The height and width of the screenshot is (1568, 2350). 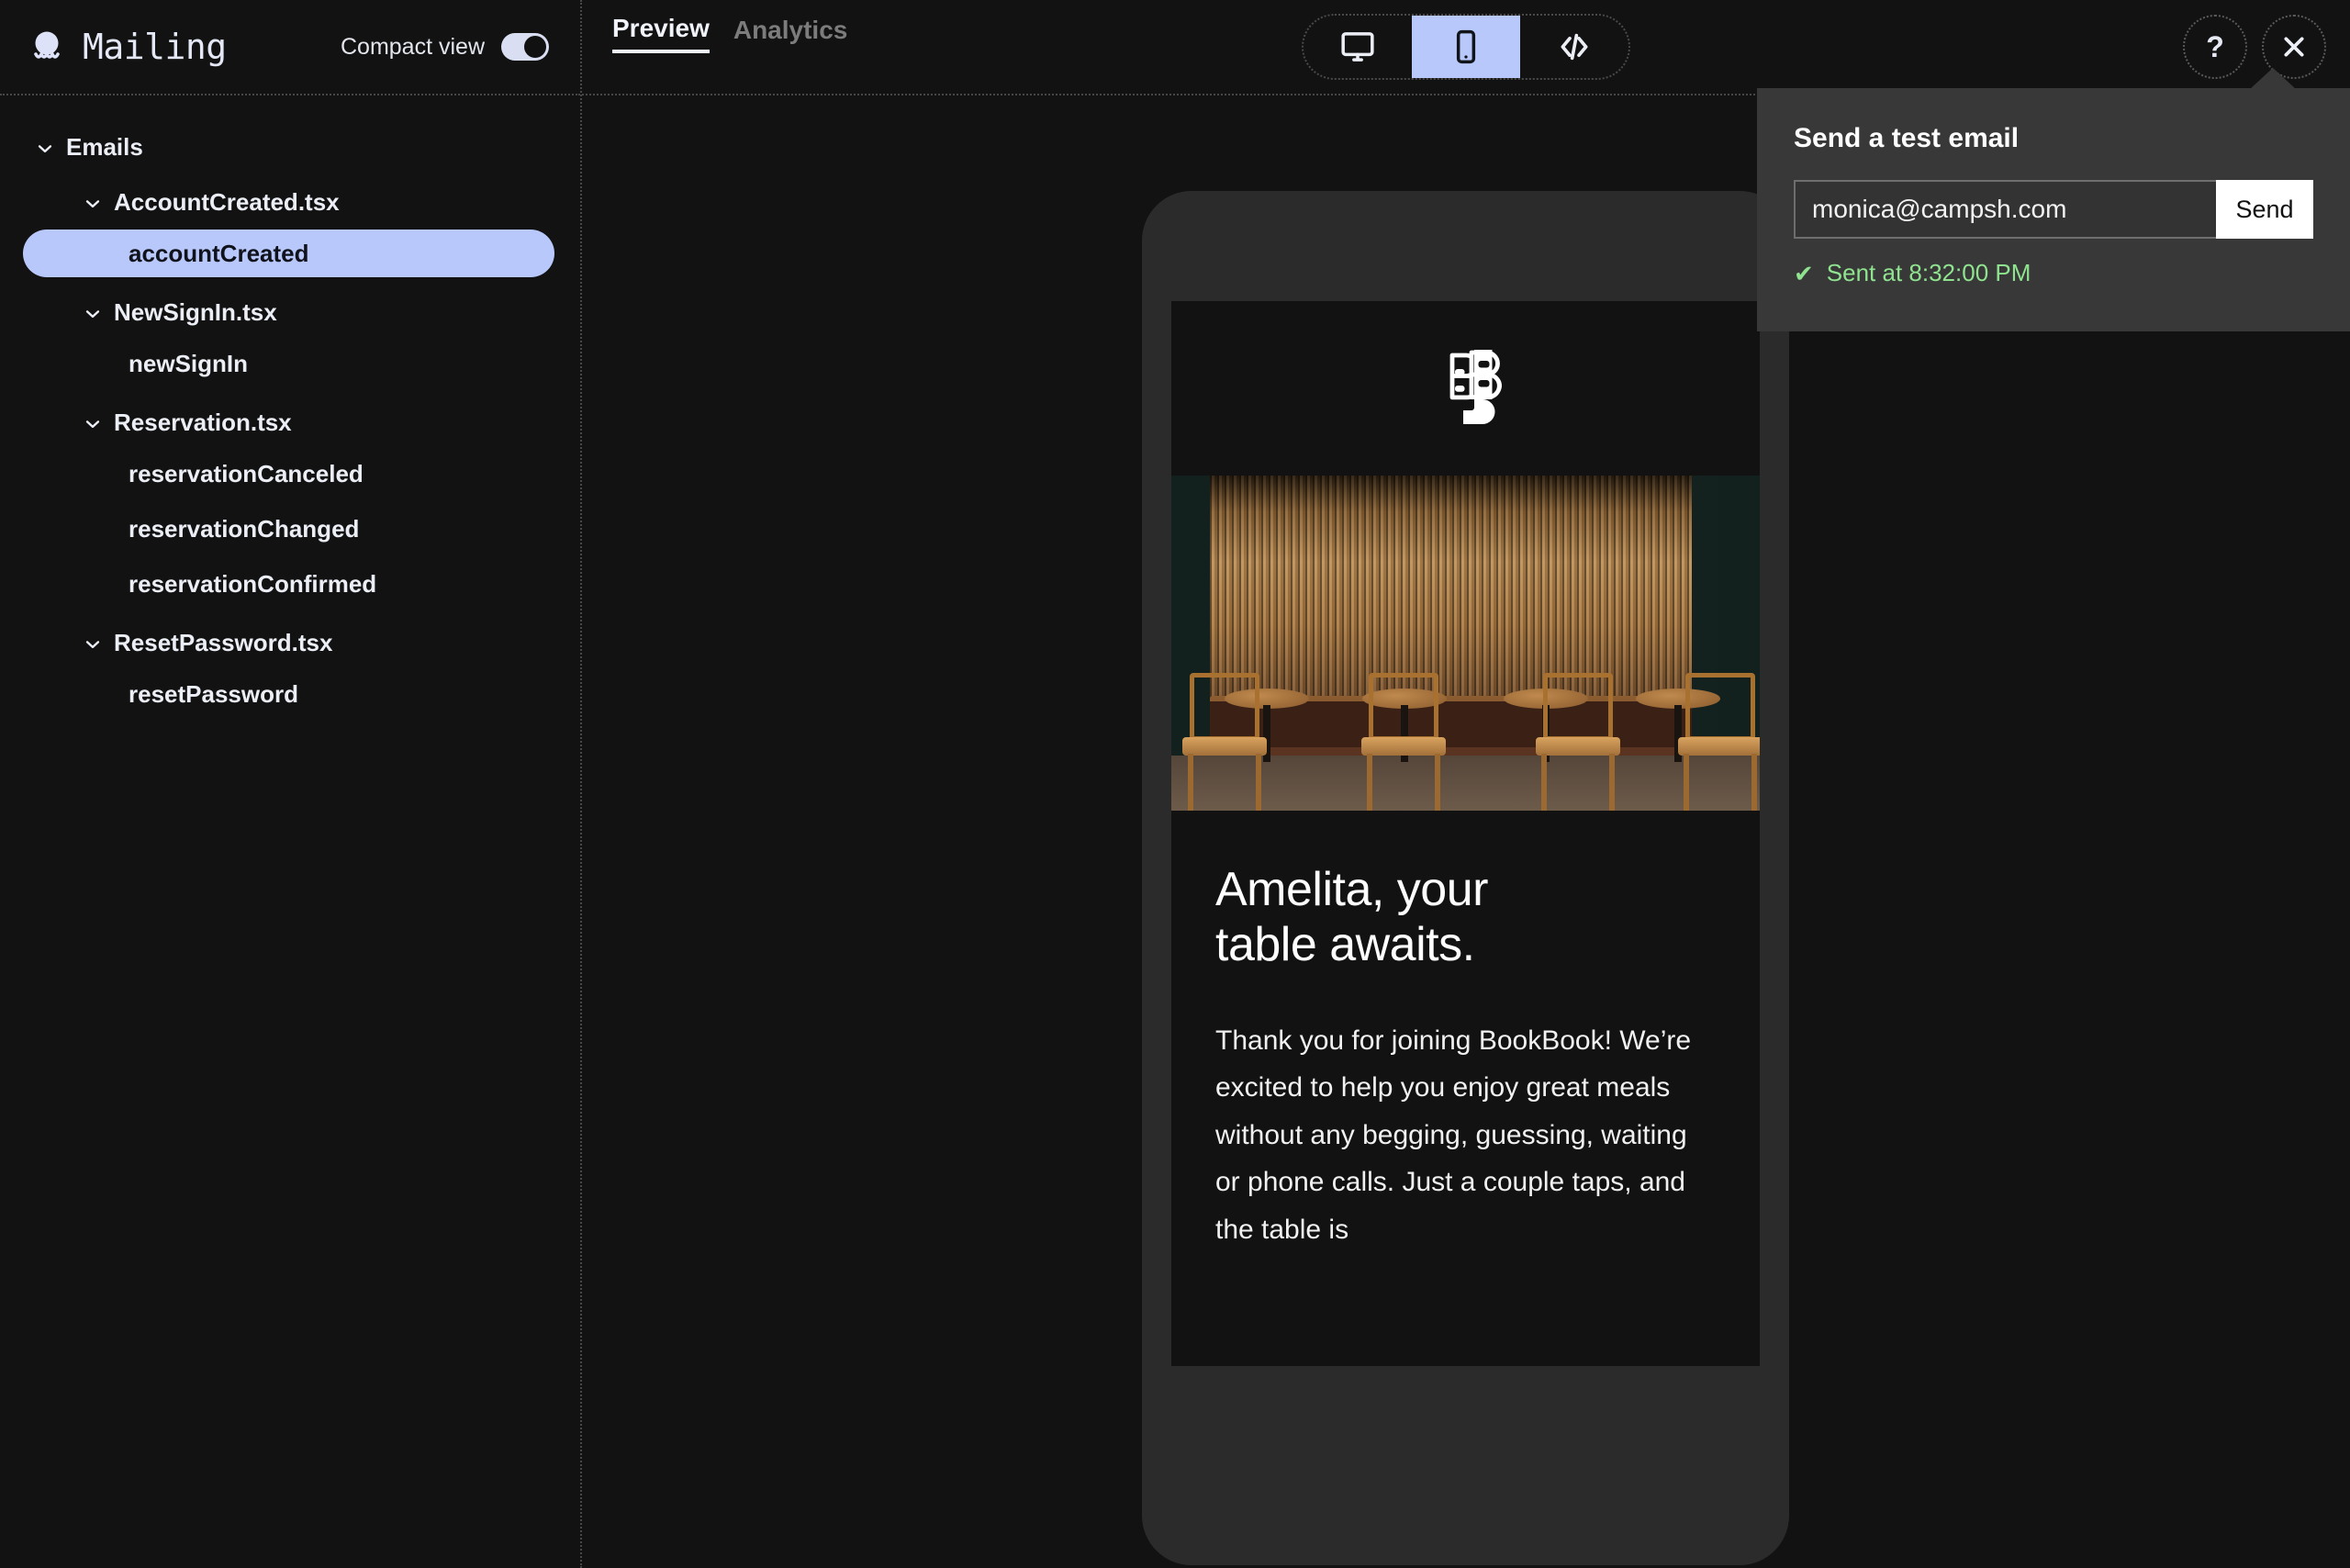 I want to click on tree-item-newSignIn: newSignIn, so click(x=288, y=363).